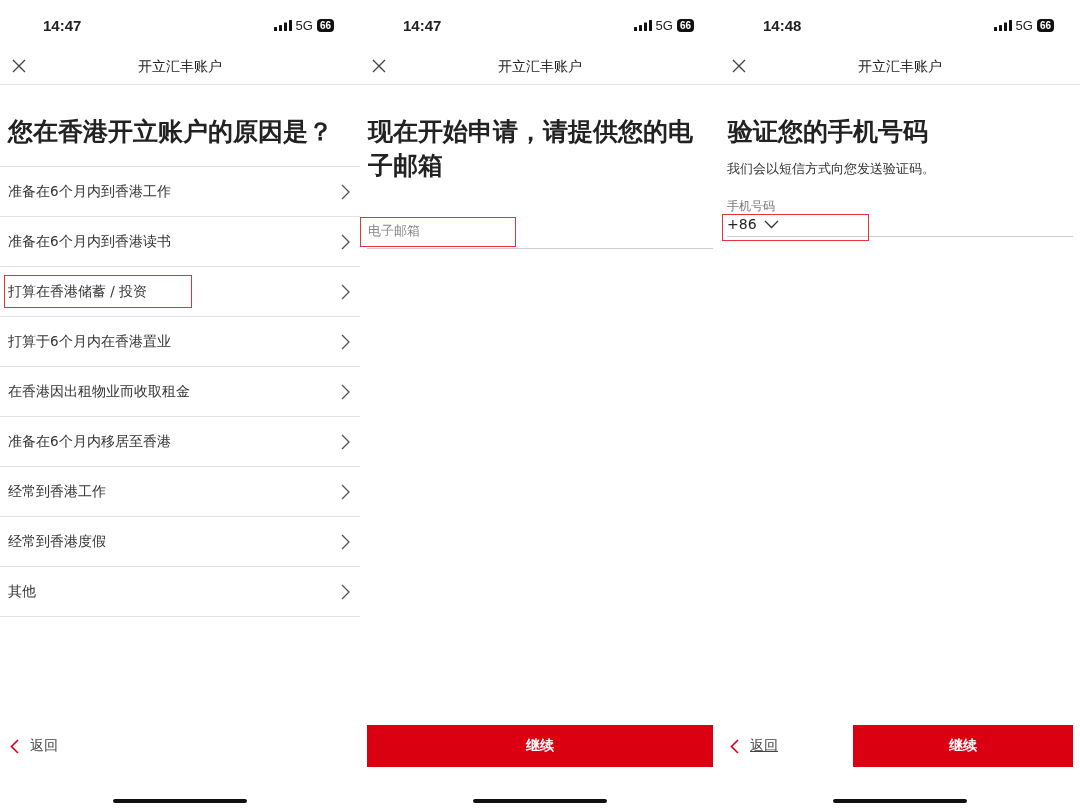  Describe the element at coordinates (170, 132) in the screenshot. I see `page-heading: 您在香港开立账户的原因是？` at that location.